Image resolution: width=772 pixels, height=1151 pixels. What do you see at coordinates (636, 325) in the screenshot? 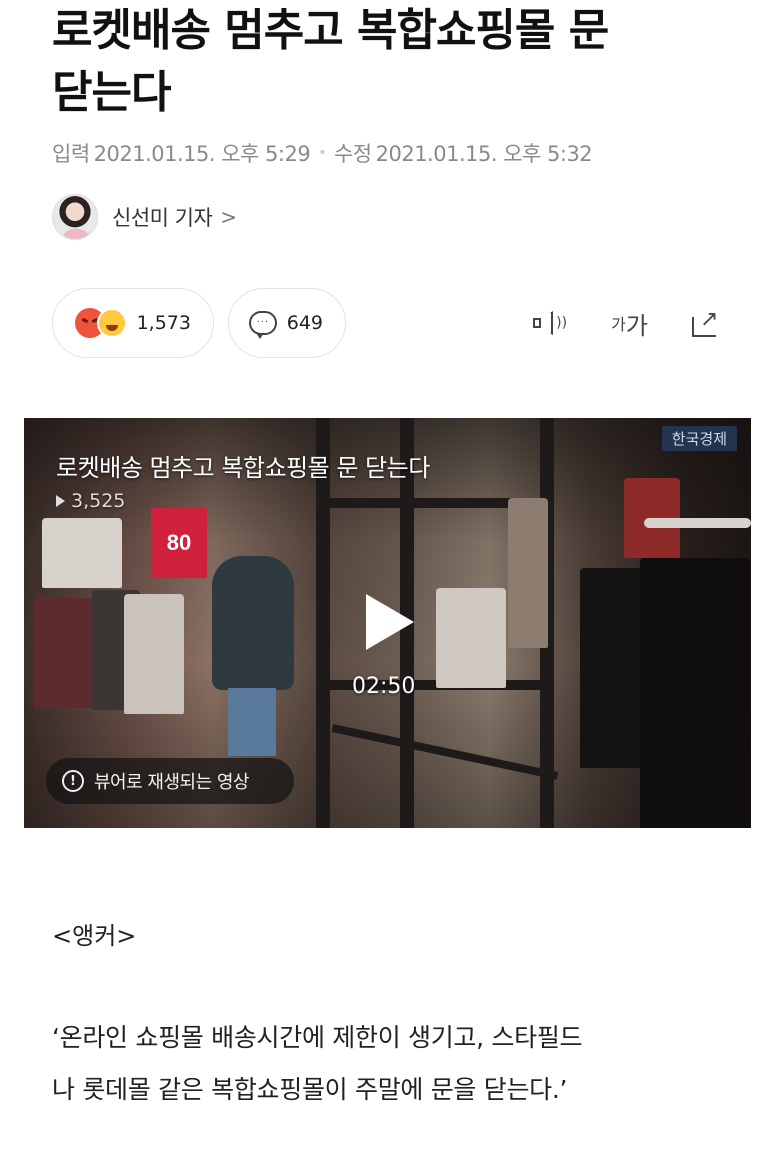
I see `font-size-large: 가` at bounding box center [636, 325].